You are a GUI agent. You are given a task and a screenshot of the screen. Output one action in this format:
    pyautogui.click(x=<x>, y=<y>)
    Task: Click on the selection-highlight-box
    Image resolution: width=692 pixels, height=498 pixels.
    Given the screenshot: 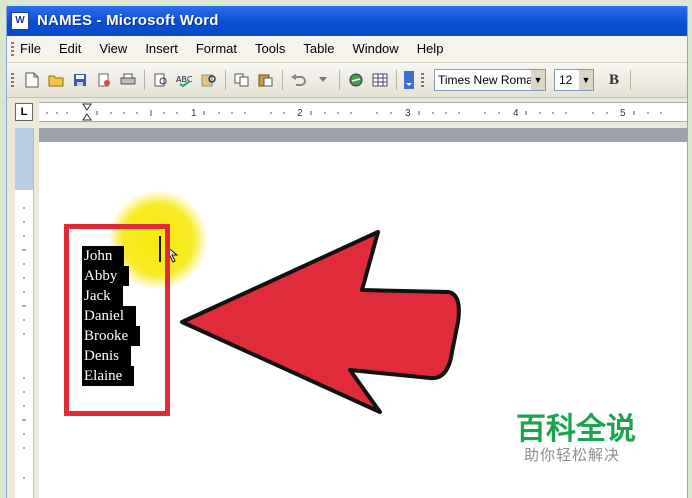 What is the action you would take?
    pyautogui.click(x=117, y=320)
    